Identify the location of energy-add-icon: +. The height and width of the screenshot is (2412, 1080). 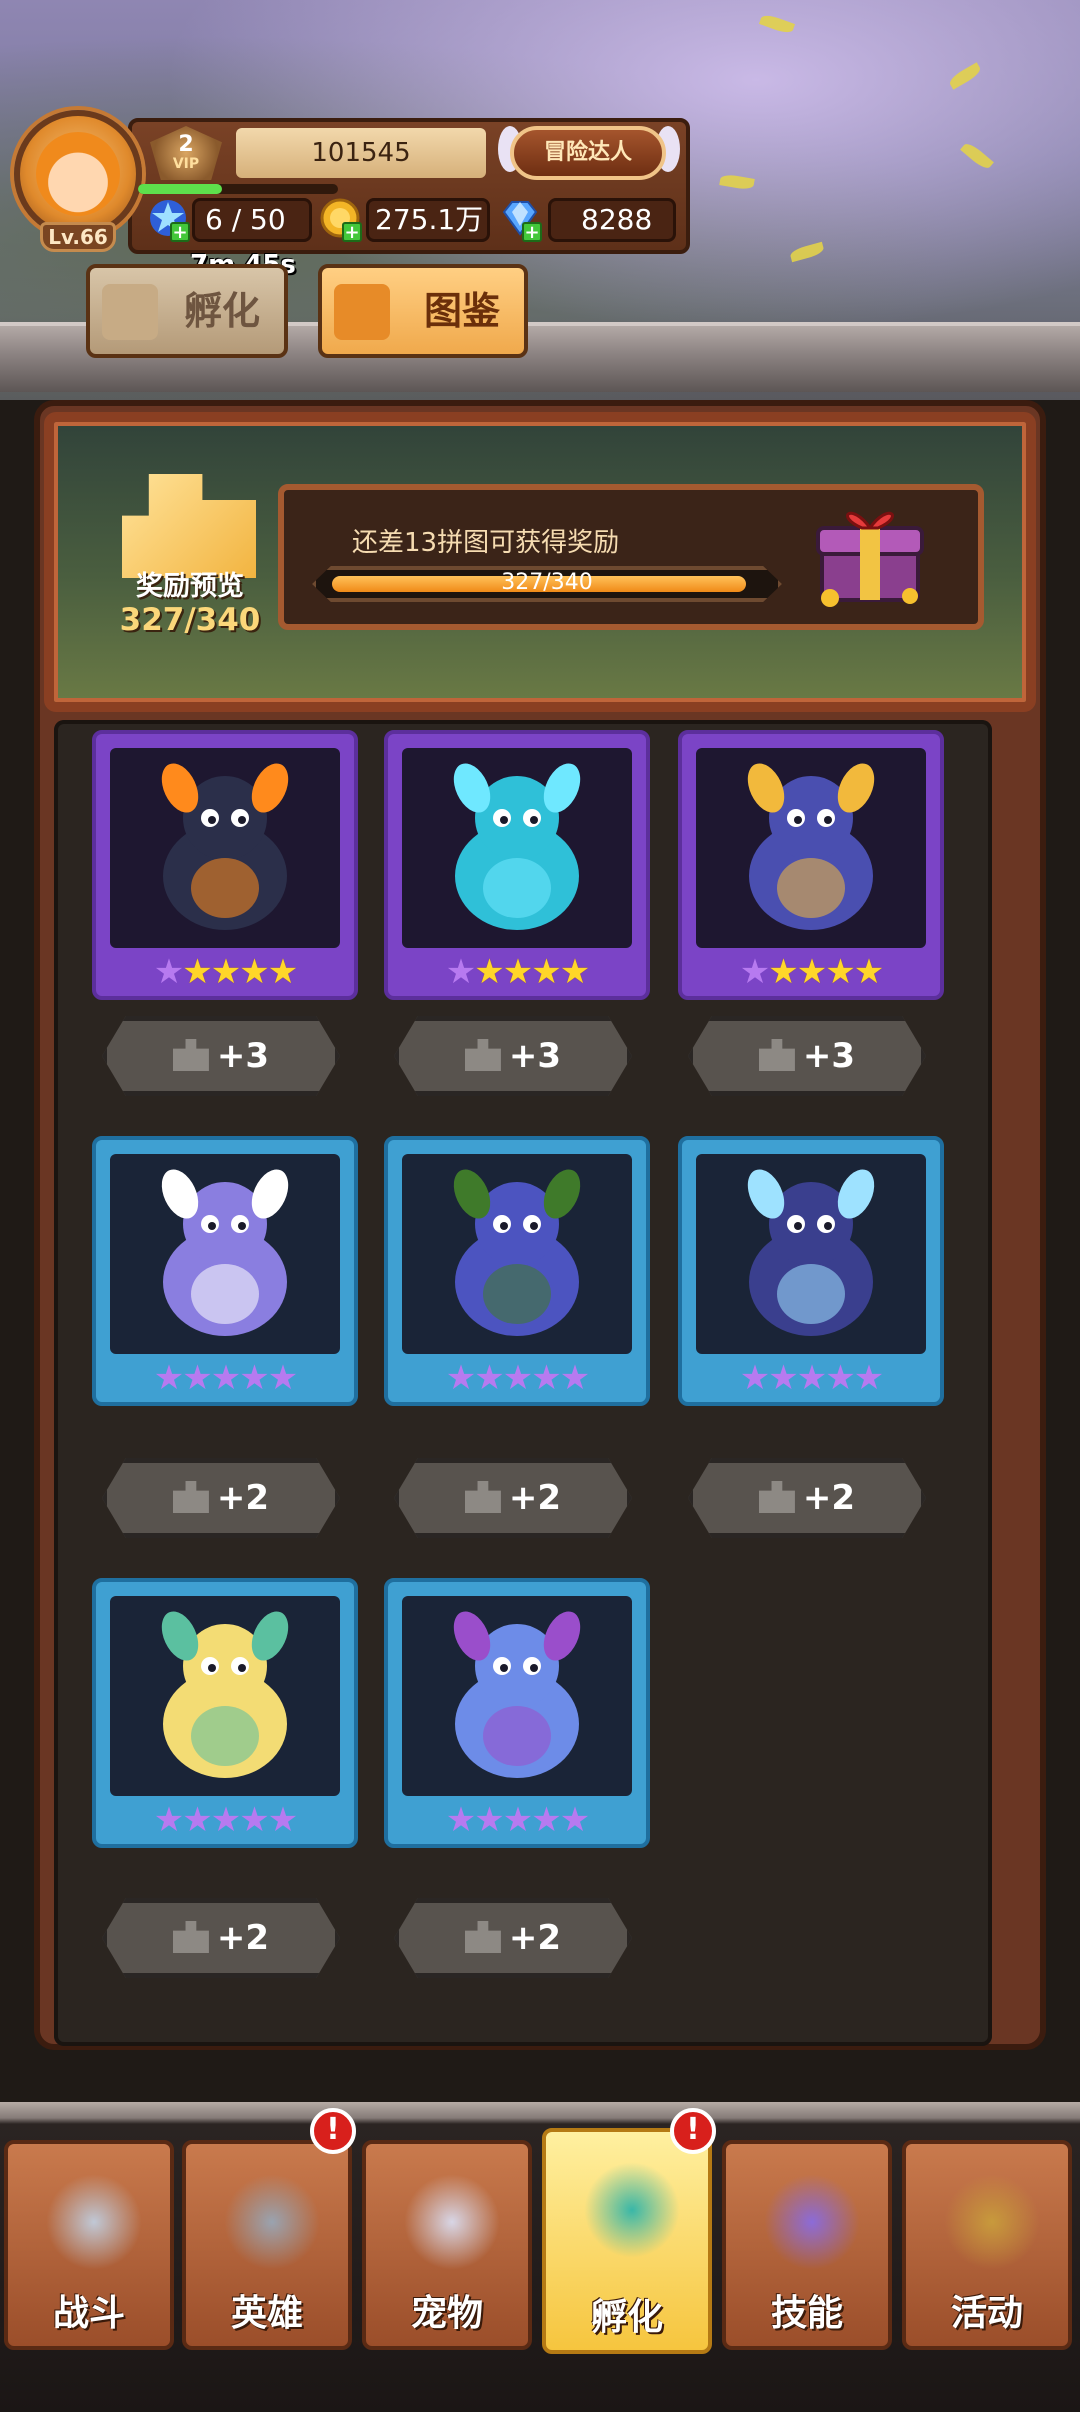
(180, 232).